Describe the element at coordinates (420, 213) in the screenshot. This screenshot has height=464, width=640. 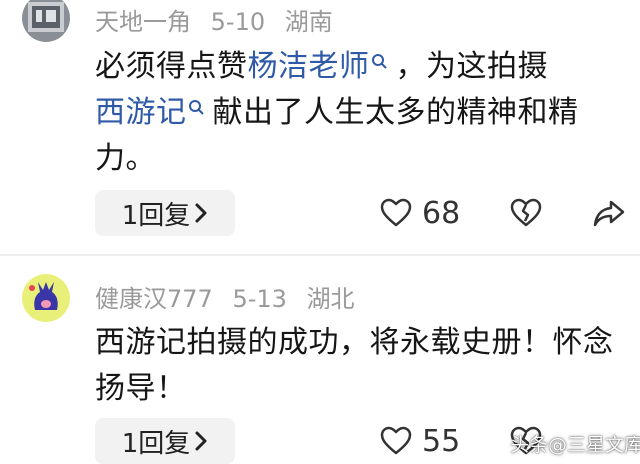
I see `like-button: 68` at that location.